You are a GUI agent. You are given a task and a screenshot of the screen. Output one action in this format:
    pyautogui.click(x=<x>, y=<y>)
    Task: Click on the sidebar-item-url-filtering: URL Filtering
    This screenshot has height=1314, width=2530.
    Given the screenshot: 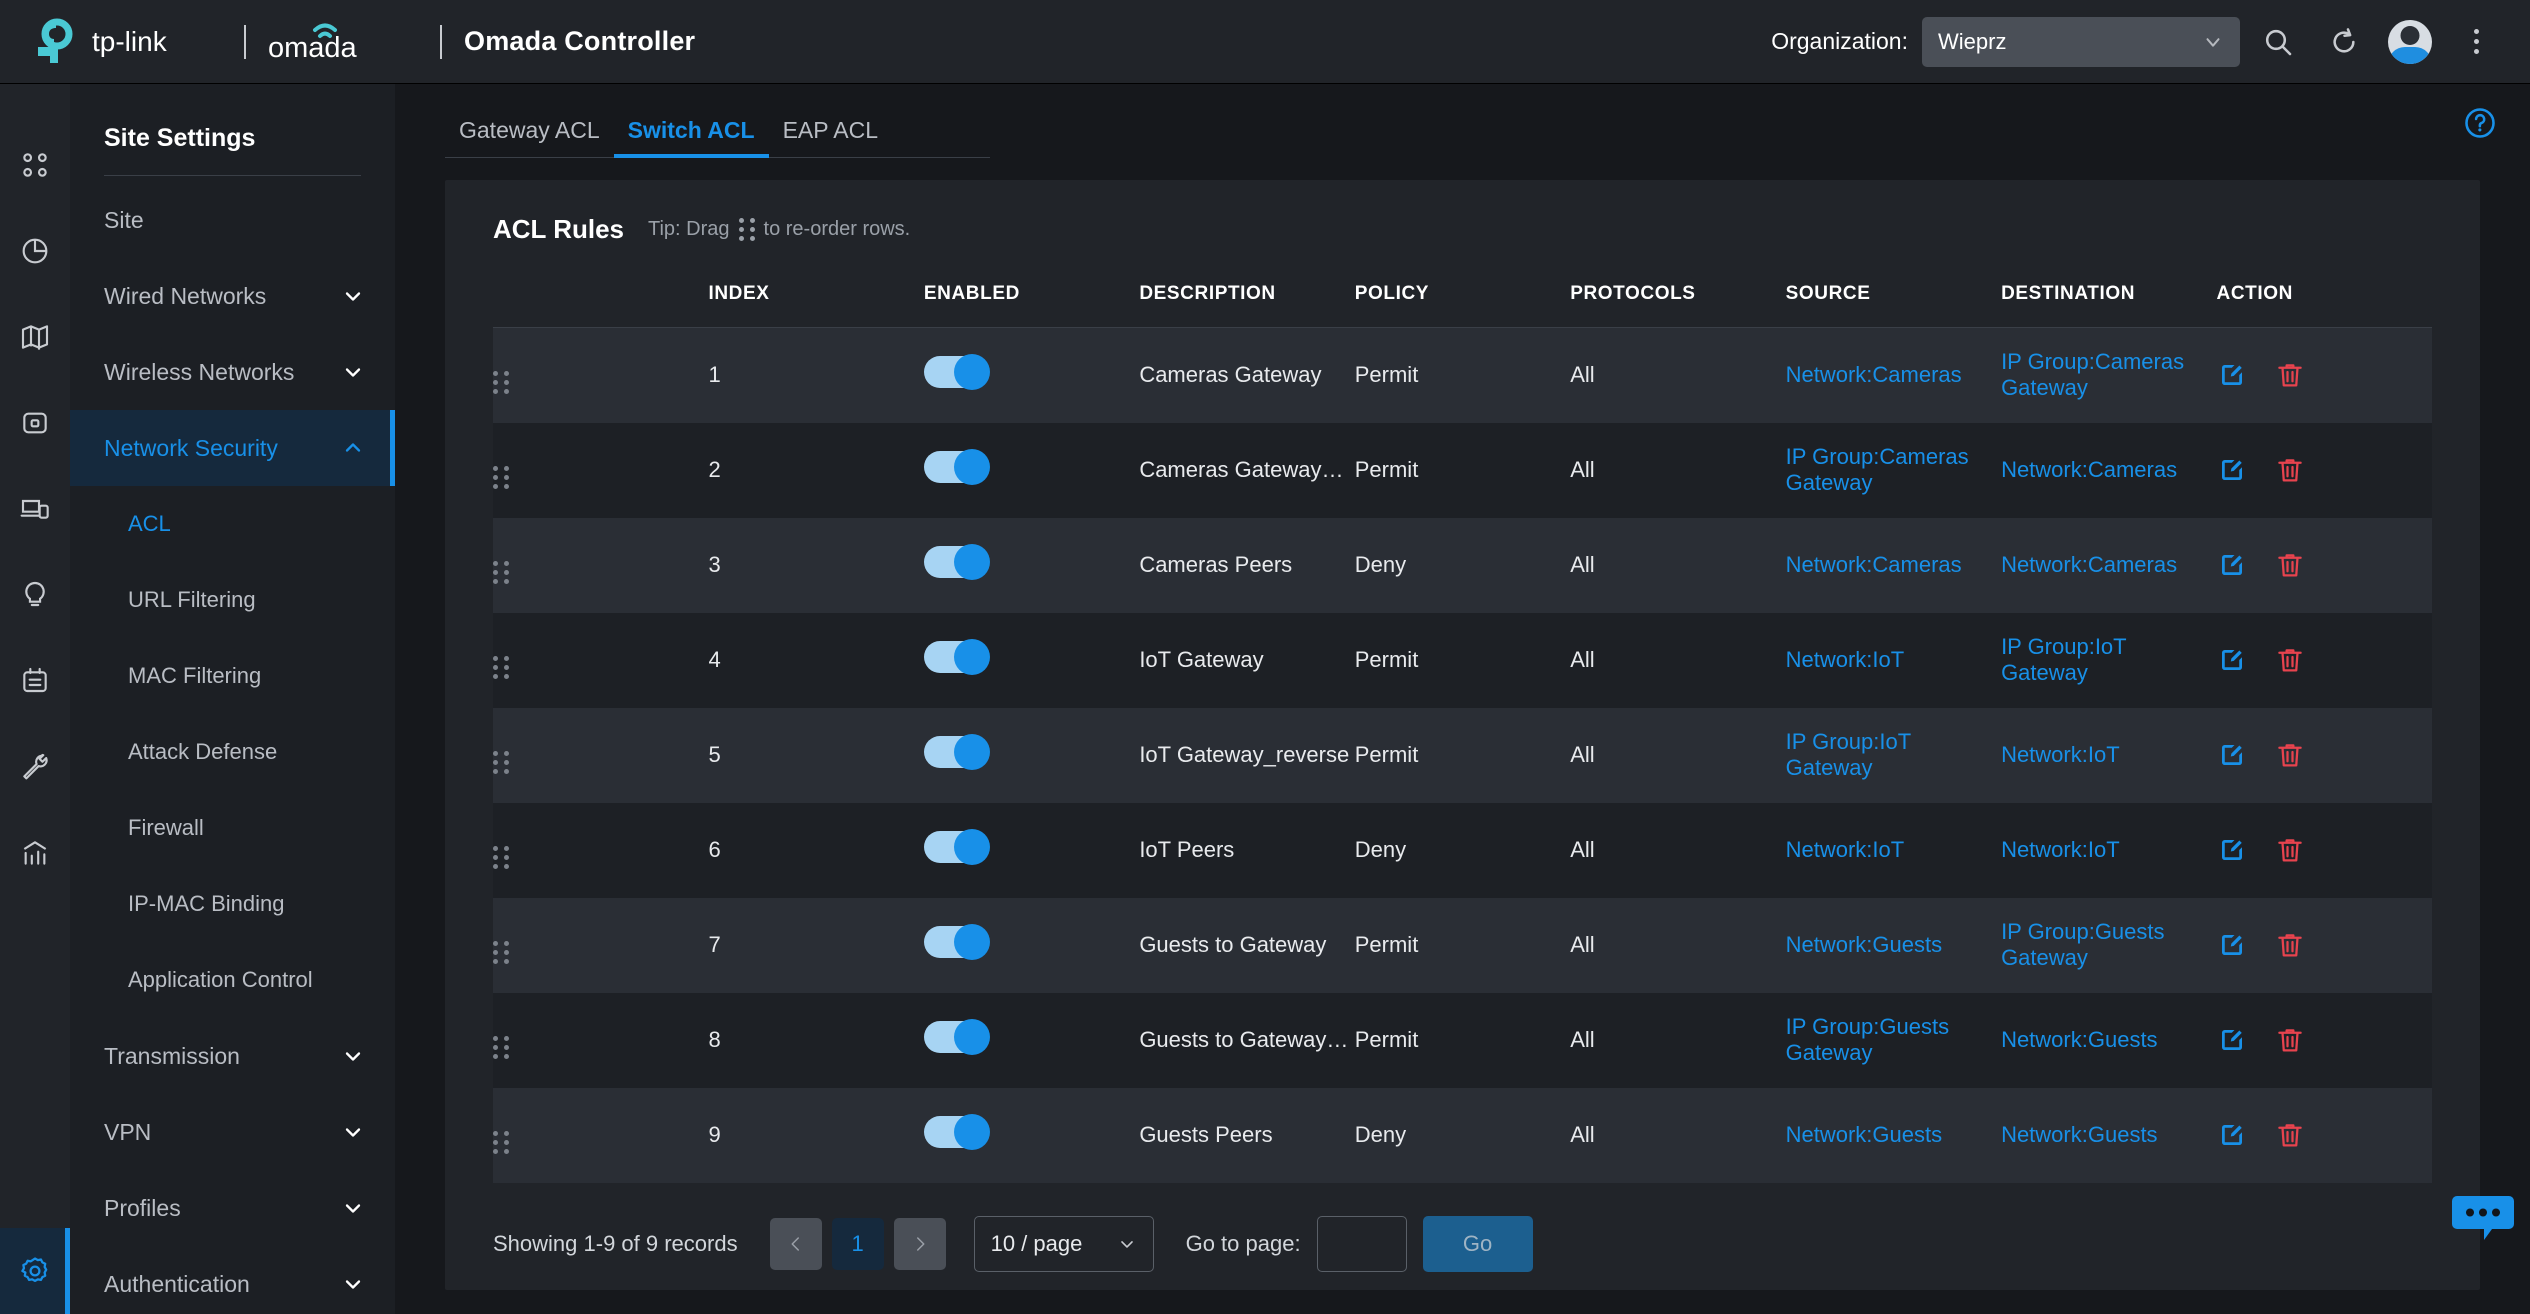 What is the action you would take?
    pyautogui.click(x=232, y=600)
    